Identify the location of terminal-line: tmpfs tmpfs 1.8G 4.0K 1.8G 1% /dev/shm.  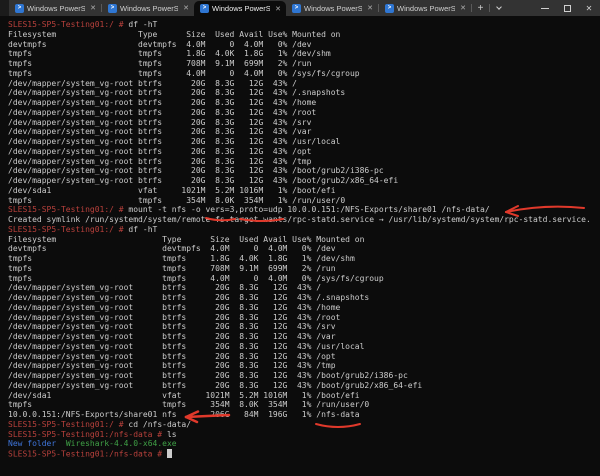
(304, 259).